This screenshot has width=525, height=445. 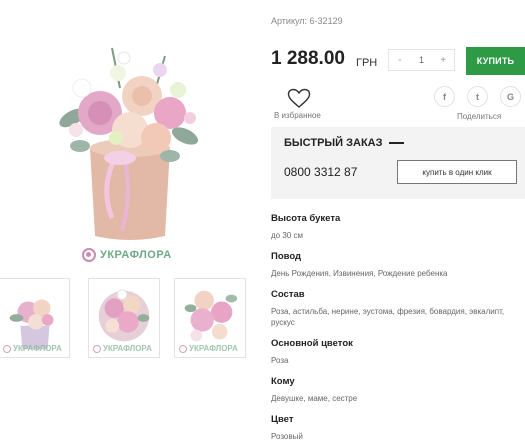 I want to click on add-to-favorites: В избранное, so click(x=299, y=104).